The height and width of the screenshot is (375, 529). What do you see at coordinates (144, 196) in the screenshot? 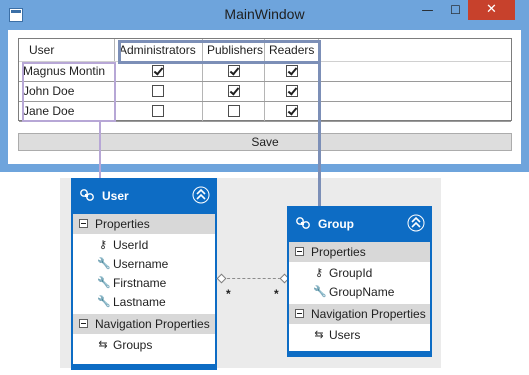
I see `entity-header: User` at bounding box center [144, 196].